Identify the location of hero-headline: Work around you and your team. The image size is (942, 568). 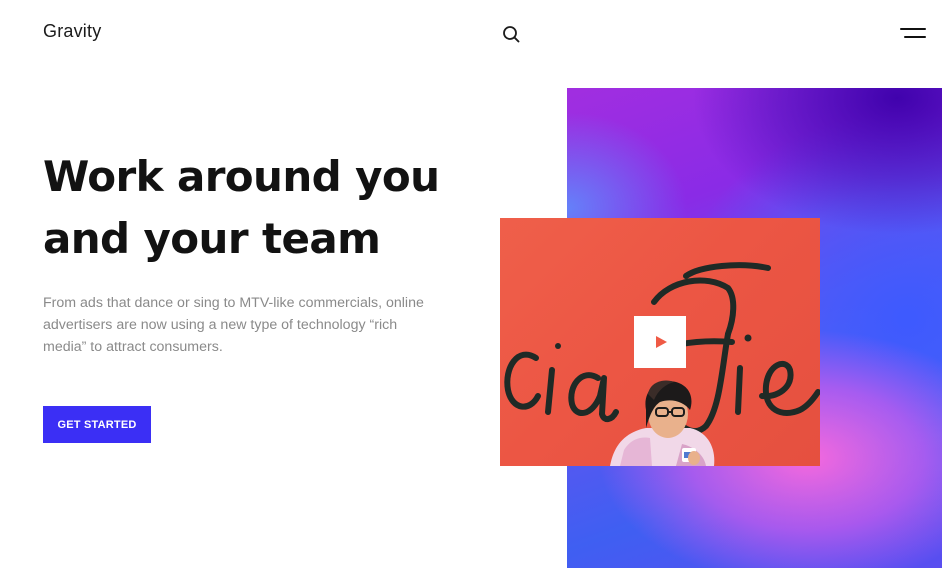
(273, 208).